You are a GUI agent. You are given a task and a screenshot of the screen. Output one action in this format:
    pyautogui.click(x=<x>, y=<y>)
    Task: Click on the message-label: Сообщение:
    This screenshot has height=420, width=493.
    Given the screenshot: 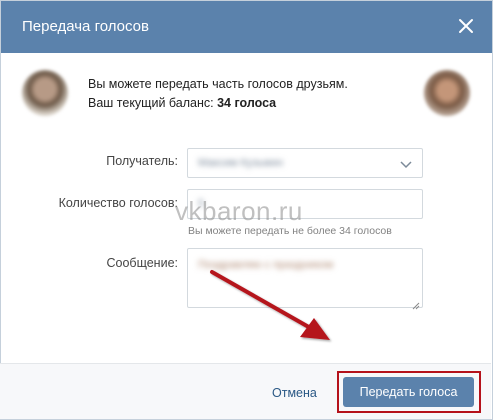 What is the action you would take?
    pyautogui.click(x=142, y=263)
    